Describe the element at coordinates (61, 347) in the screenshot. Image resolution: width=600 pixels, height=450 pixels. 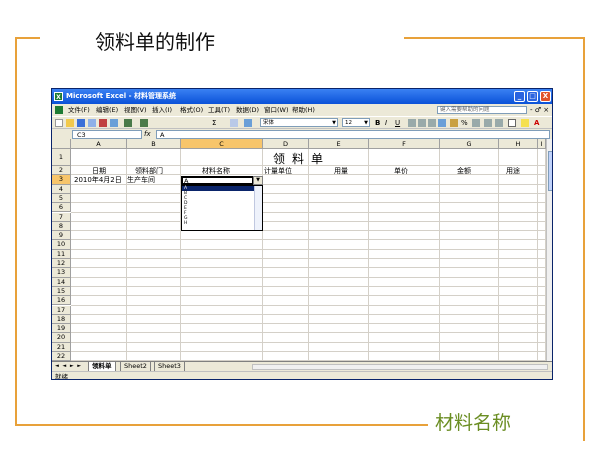
I see `row-header-21: 21` at that location.